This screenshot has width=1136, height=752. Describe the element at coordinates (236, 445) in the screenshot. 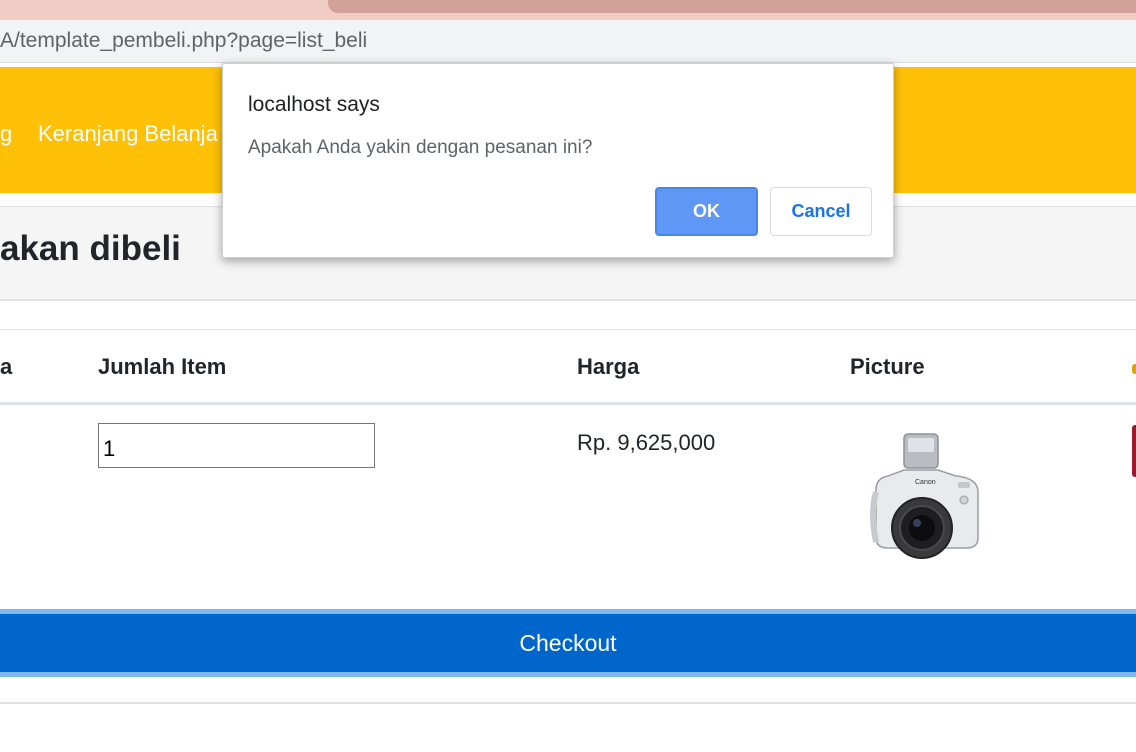

I see `quantity-input` at that location.